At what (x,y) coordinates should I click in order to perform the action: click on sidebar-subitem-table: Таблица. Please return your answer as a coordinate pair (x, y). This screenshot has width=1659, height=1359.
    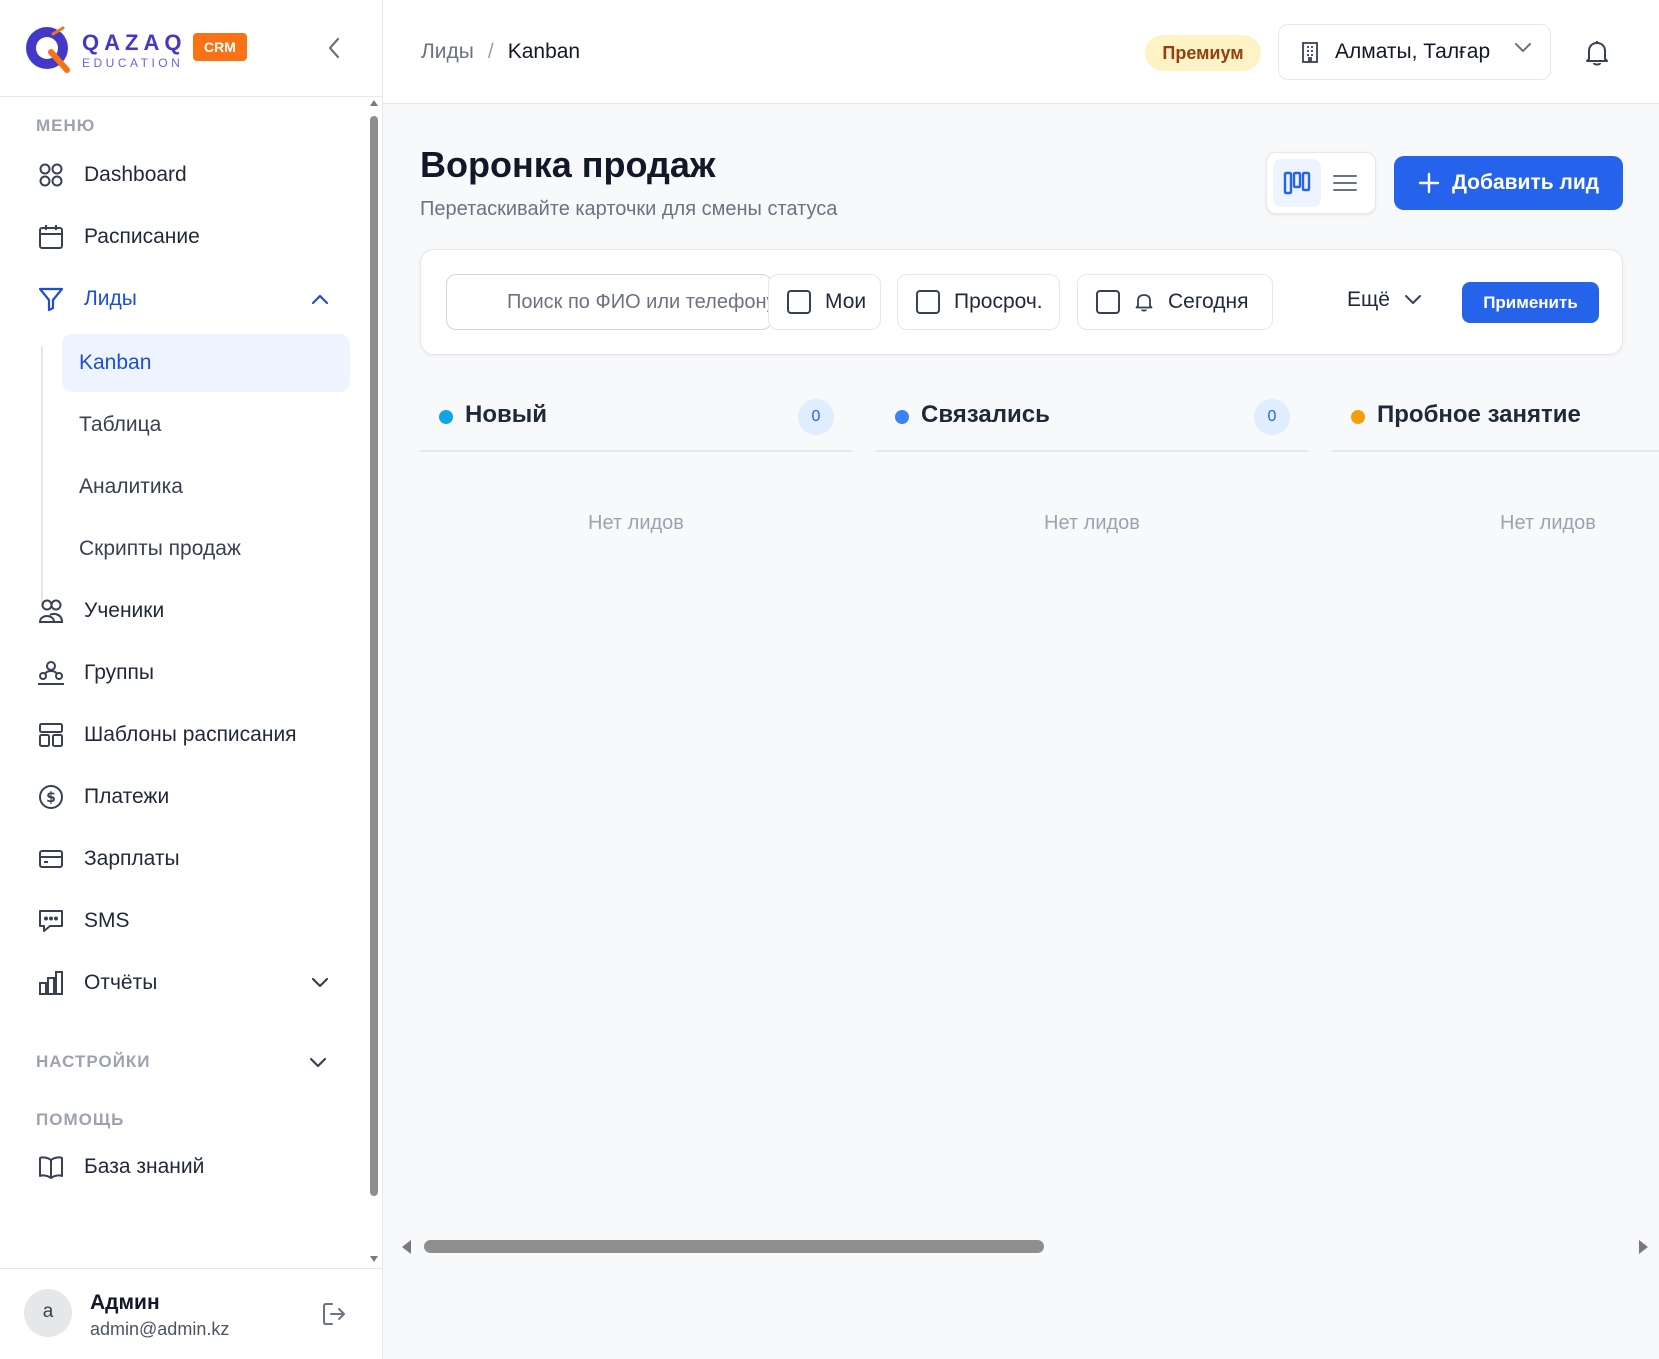
    Looking at the image, I should click on (206, 425).